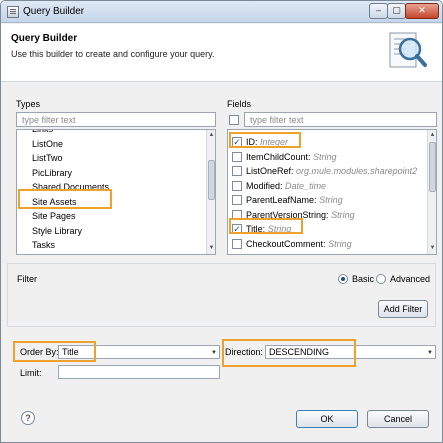  Describe the element at coordinates (378, 11) in the screenshot. I see `minimize-button: –` at that location.